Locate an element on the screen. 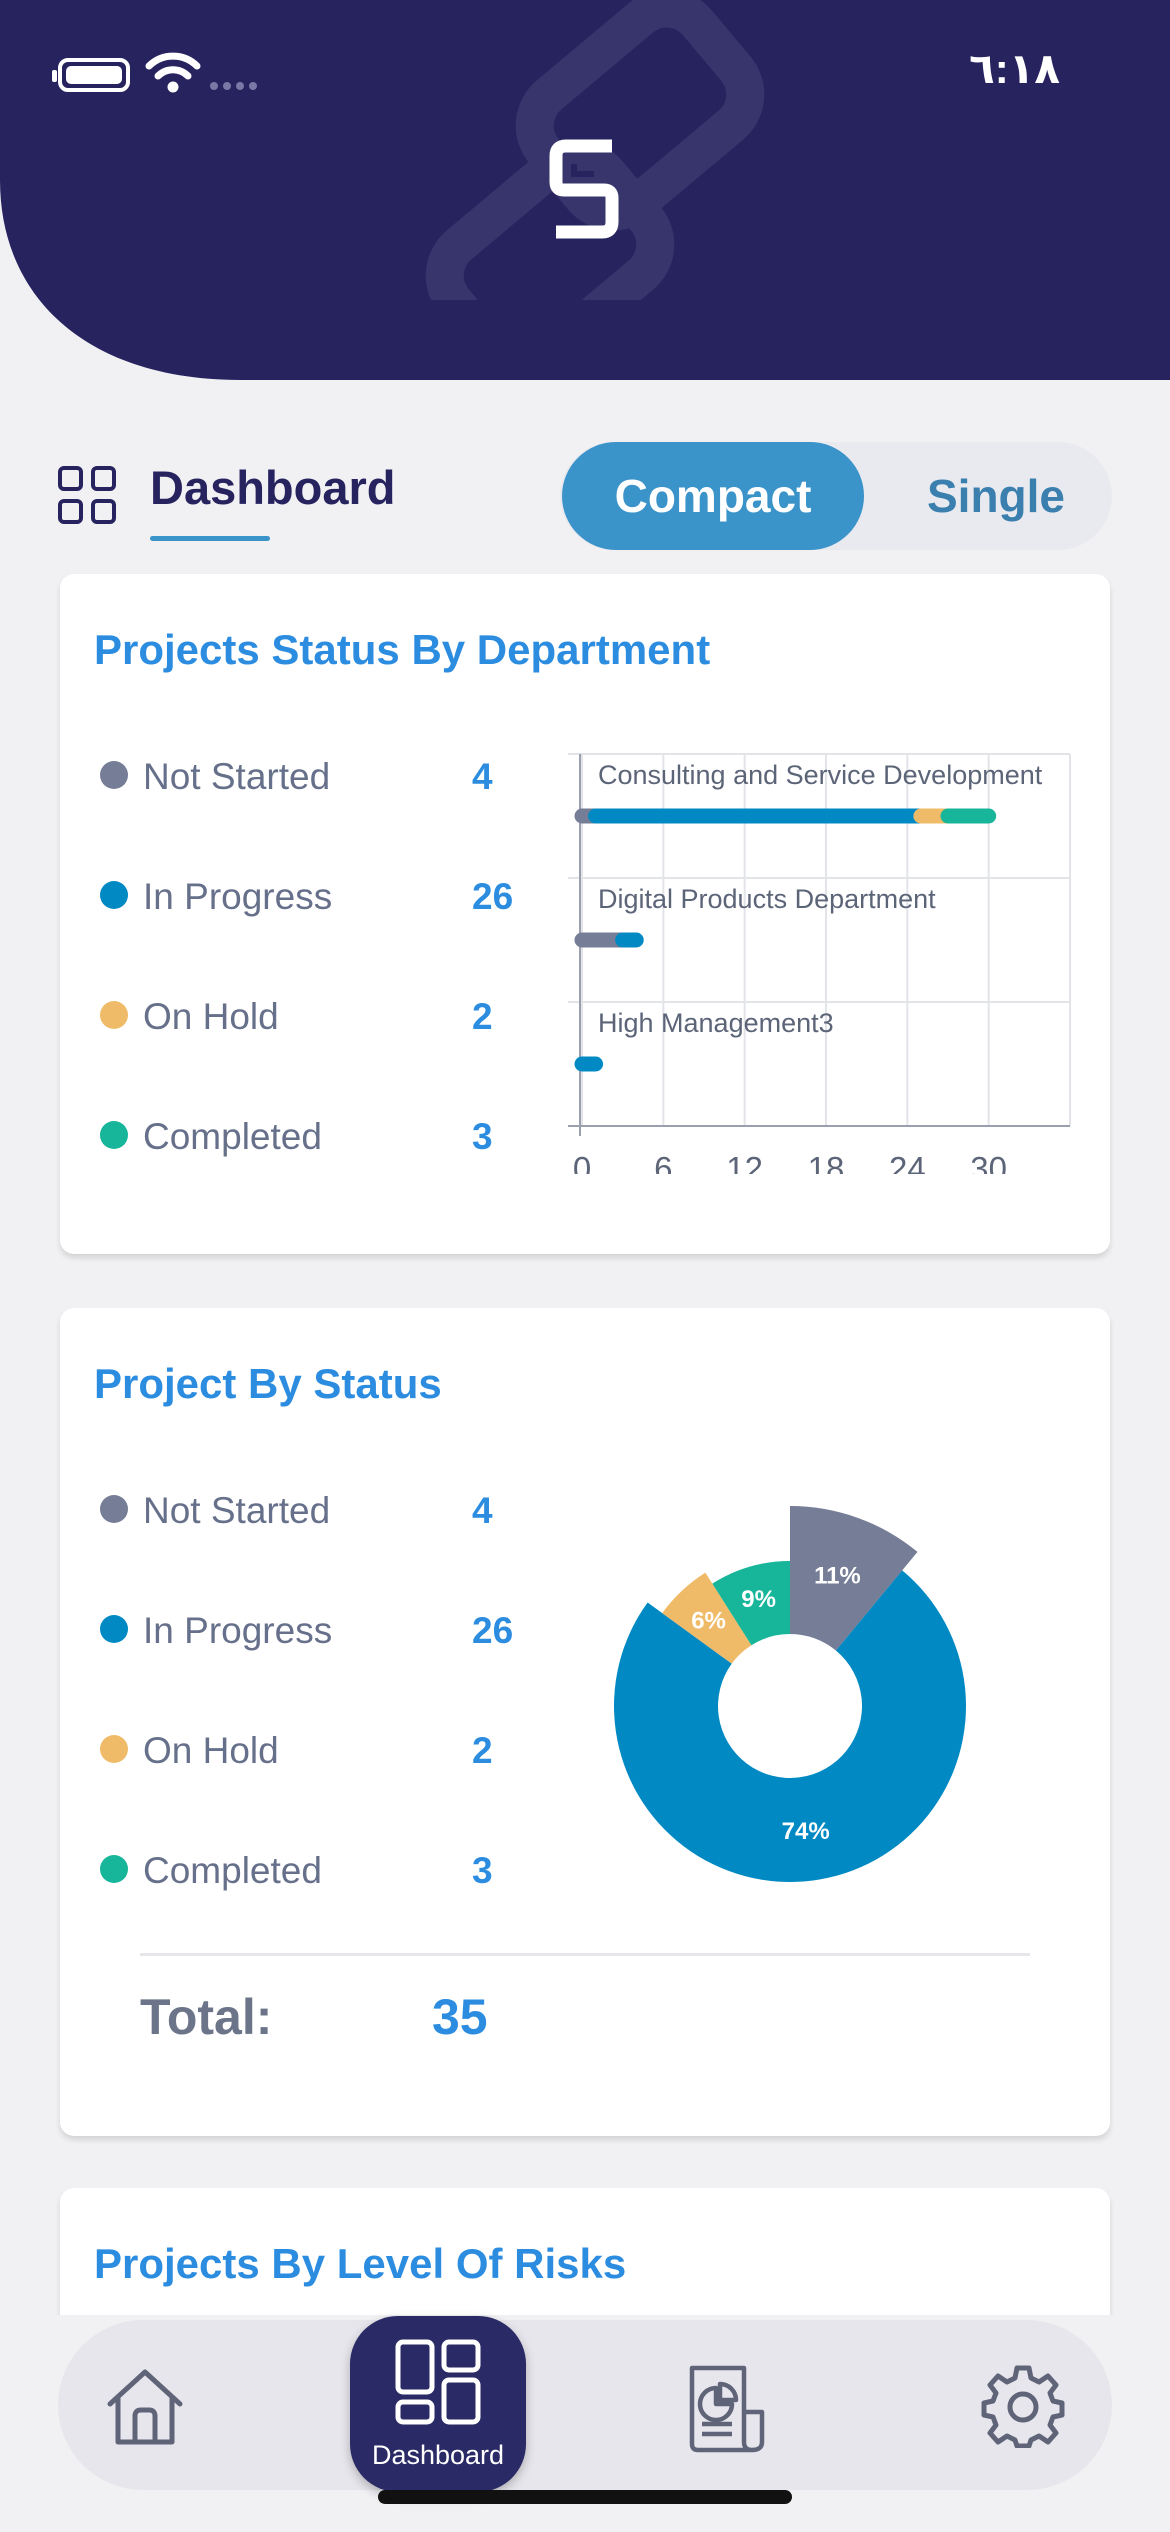 The width and height of the screenshot is (1170, 2532). x-tick-label: 18 is located at coordinates (826, 1162).